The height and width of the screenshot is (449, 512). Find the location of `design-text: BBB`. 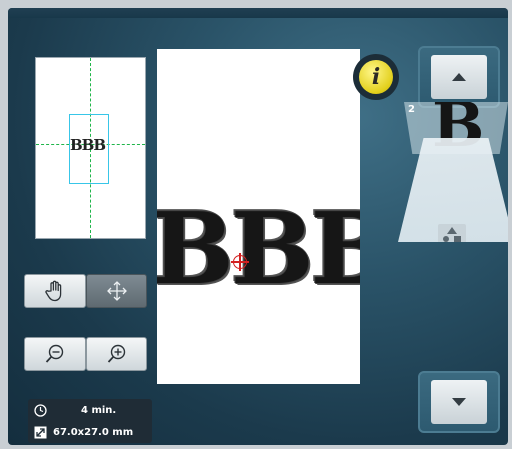

design-text: BBB is located at coordinates (258, 249).